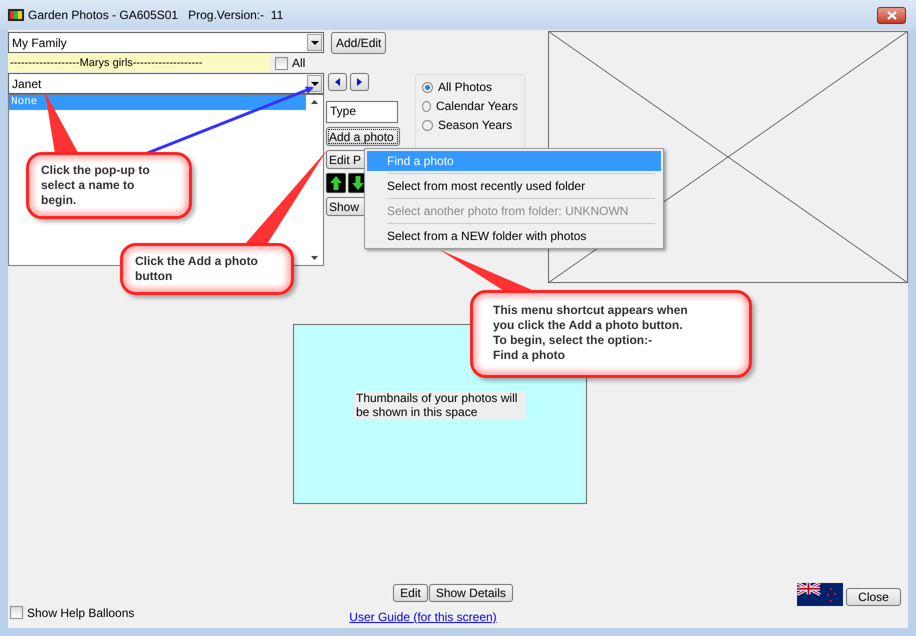 The height and width of the screenshot is (636, 916). I want to click on flag-icon, so click(820, 594).